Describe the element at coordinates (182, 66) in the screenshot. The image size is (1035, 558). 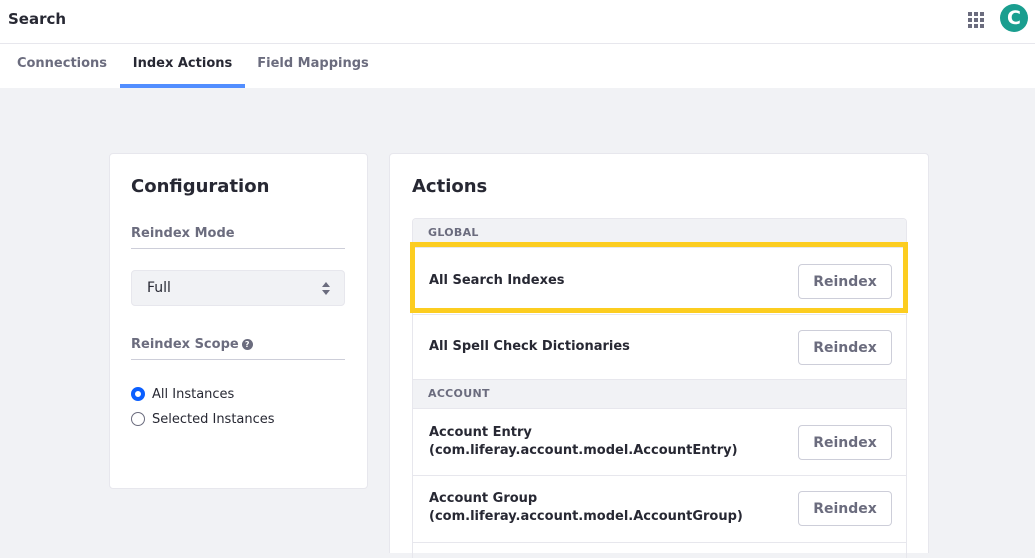
I see `tab-index-actions: Index Actions` at that location.